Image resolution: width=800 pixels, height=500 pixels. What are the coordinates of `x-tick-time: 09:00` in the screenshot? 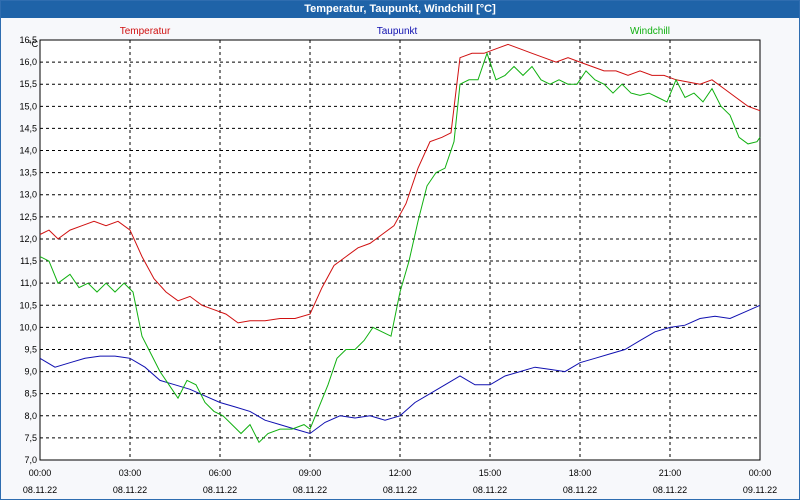 It's located at (310, 473).